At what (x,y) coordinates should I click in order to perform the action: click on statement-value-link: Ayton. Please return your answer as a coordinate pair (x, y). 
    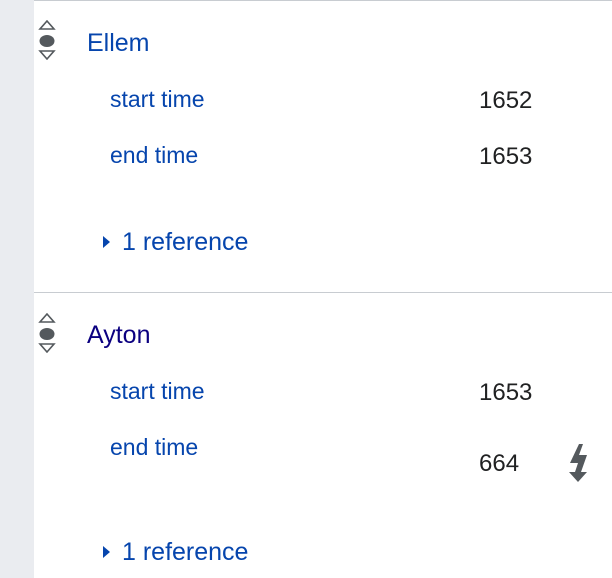
    Looking at the image, I should click on (118, 335).